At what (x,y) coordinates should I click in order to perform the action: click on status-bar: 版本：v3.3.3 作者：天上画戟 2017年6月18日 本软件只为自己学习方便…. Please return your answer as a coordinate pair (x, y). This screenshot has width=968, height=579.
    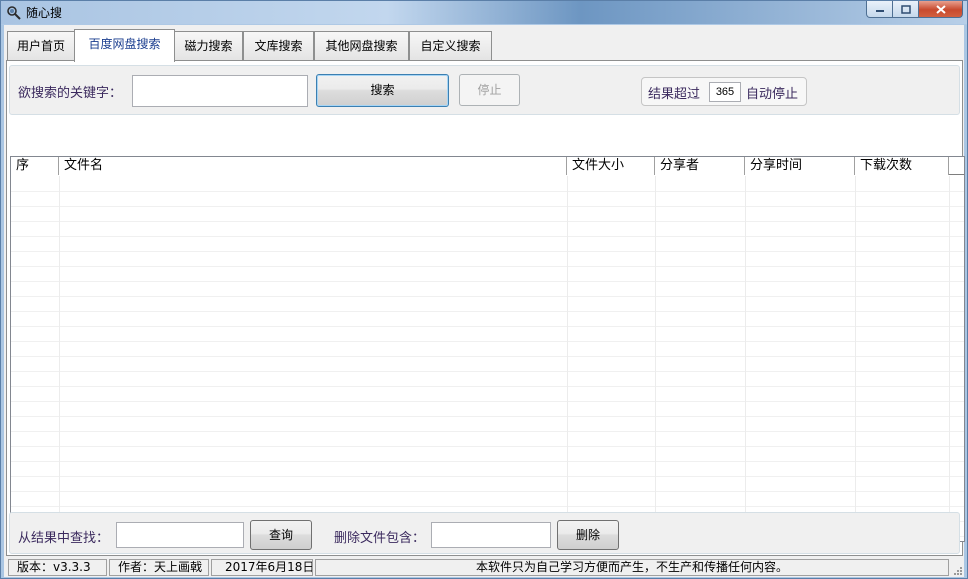
    Looking at the image, I should click on (484, 567).